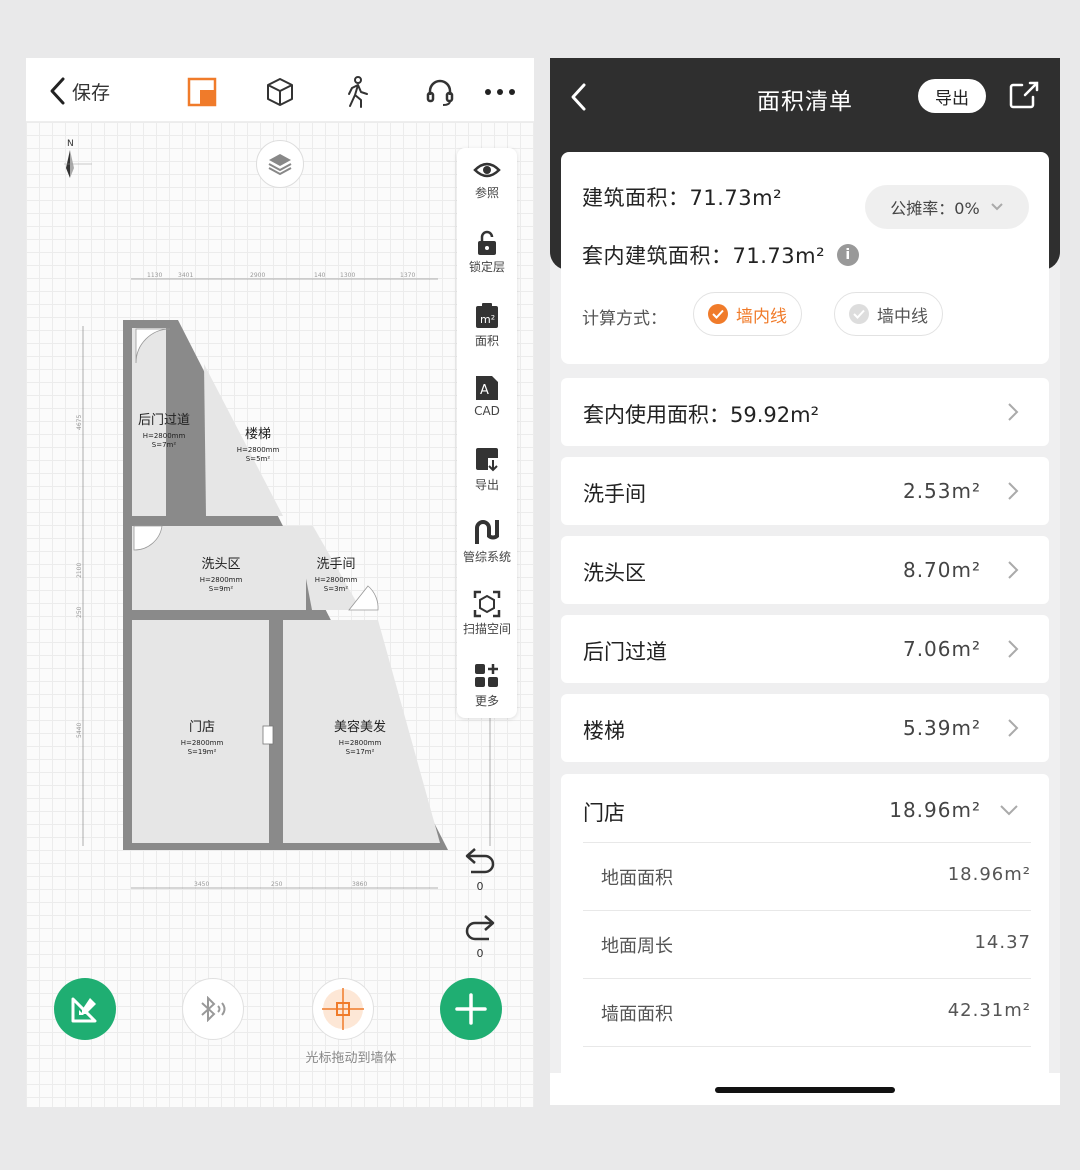 The image size is (1080, 1170). What do you see at coordinates (637, 878) in the screenshot?
I see `detail-label: 地面面积` at bounding box center [637, 878].